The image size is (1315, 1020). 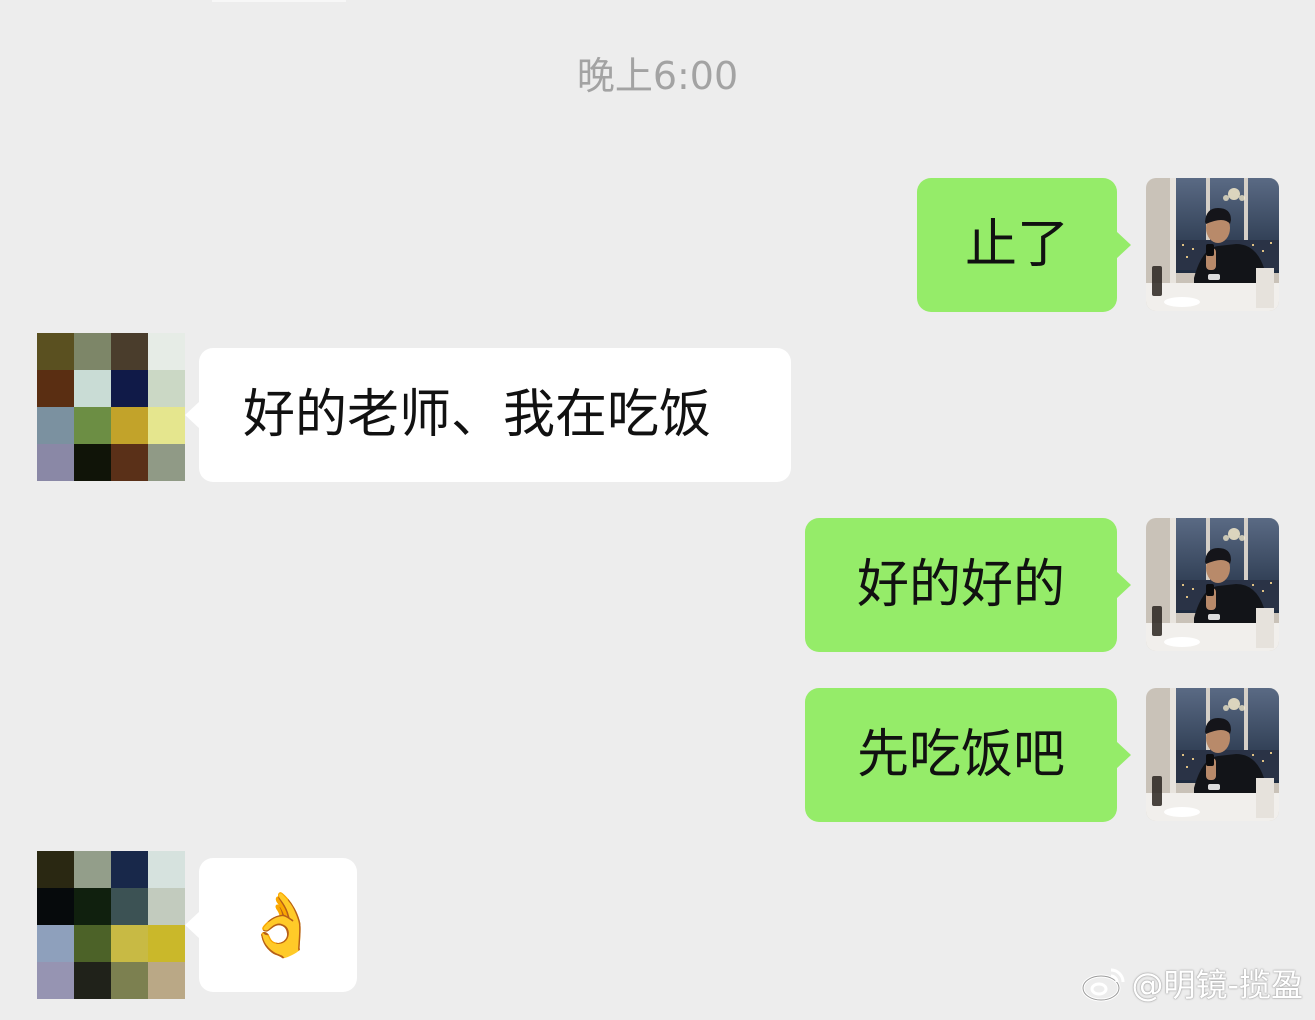 I want to click on chat-bubble-outgoing: 先吃饭吧, so click(x=968, y=755).